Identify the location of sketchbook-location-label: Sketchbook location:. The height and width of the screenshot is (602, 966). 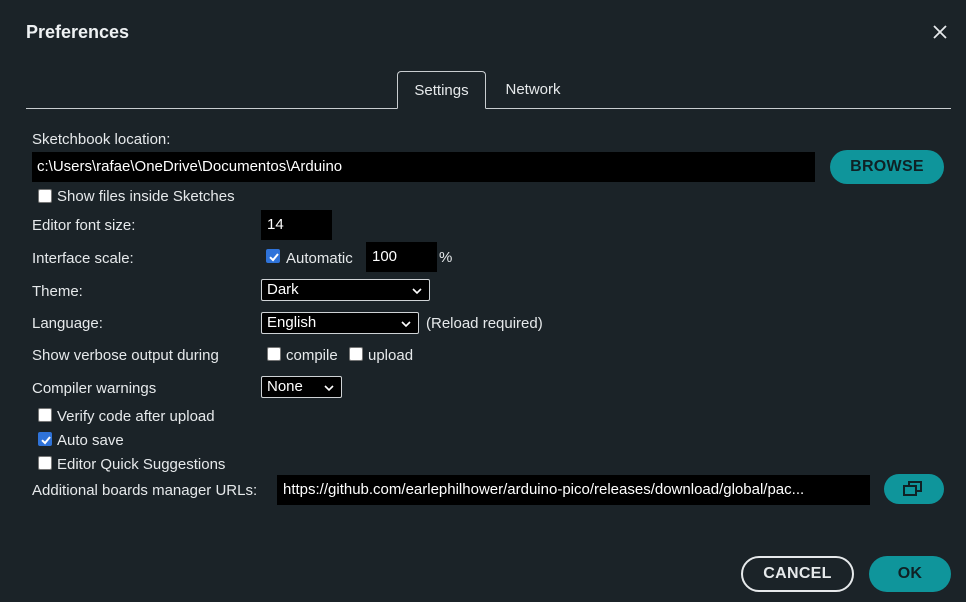
(101, 139).